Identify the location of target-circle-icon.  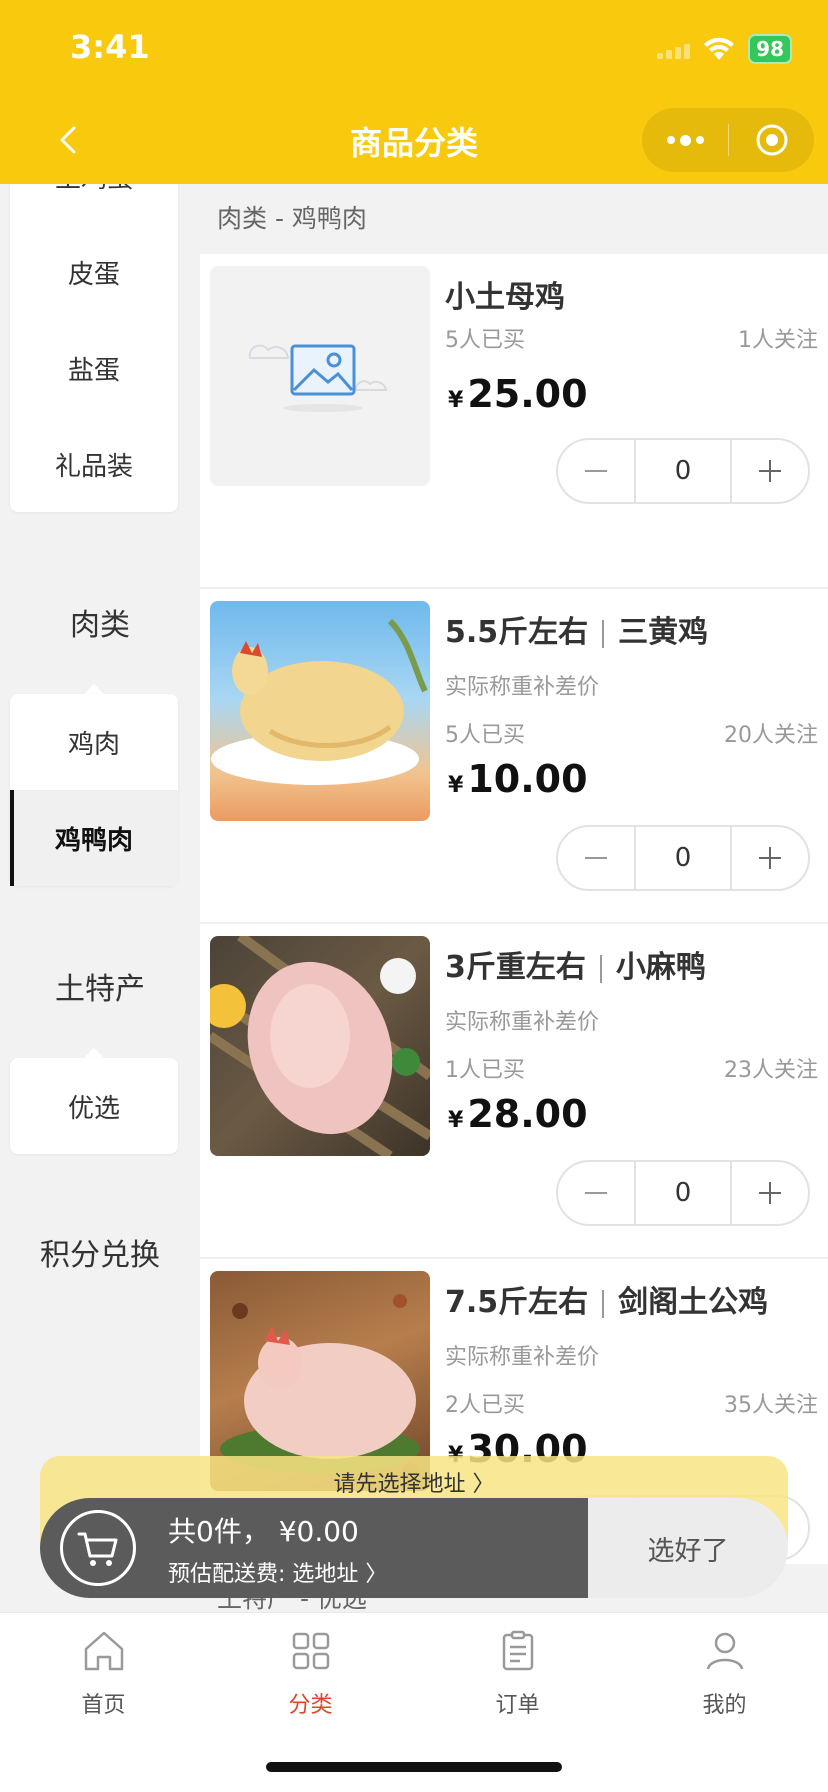
(771, 140).